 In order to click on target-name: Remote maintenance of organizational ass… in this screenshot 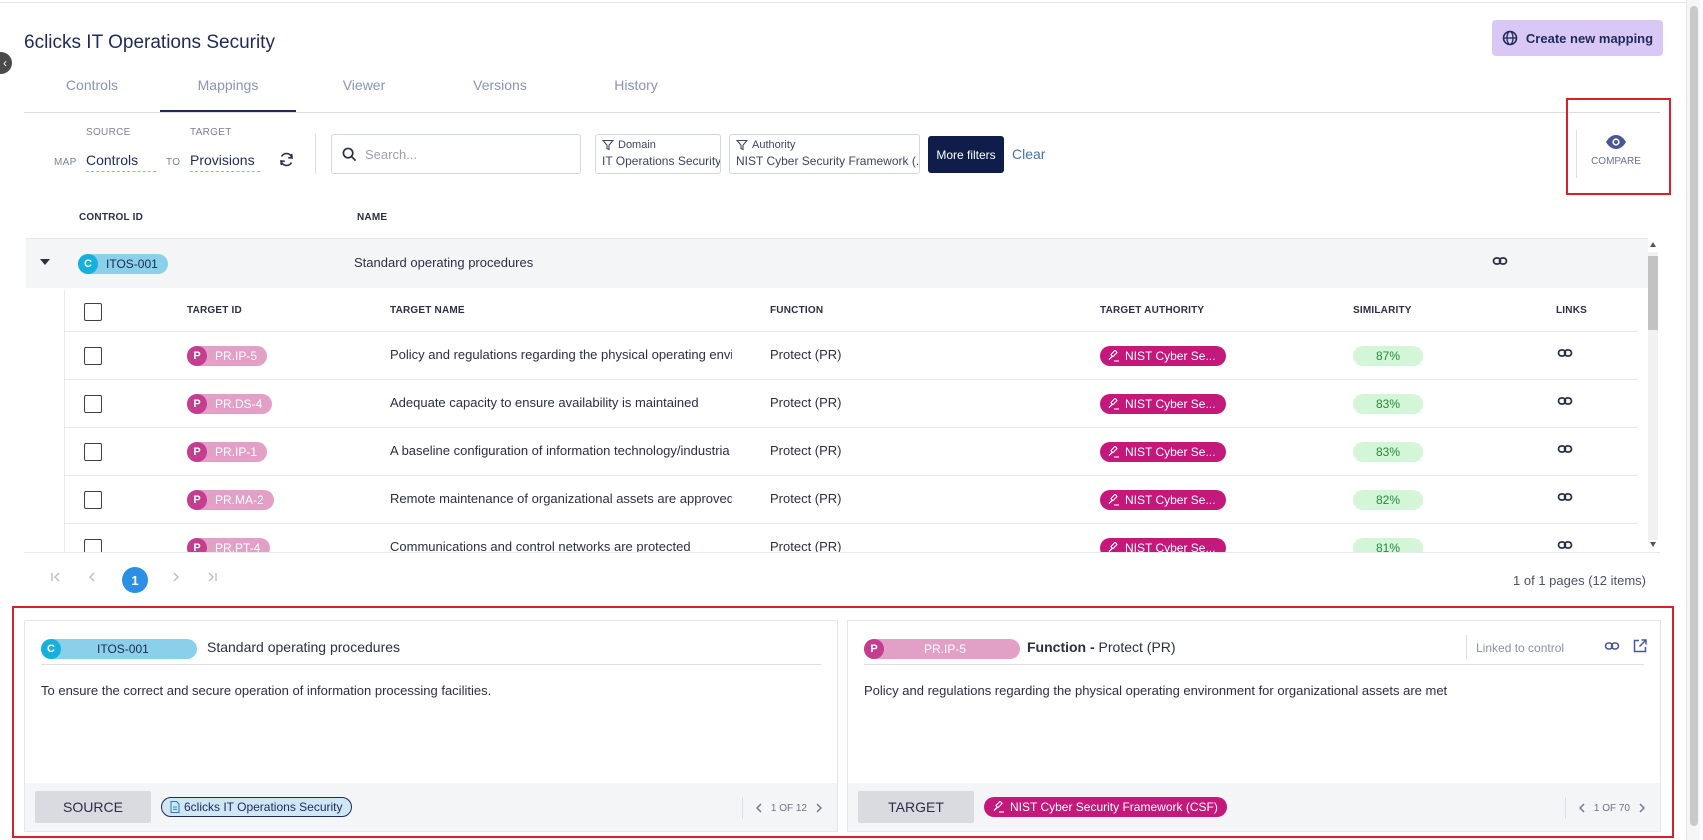, I will do `click(561, 498)`.